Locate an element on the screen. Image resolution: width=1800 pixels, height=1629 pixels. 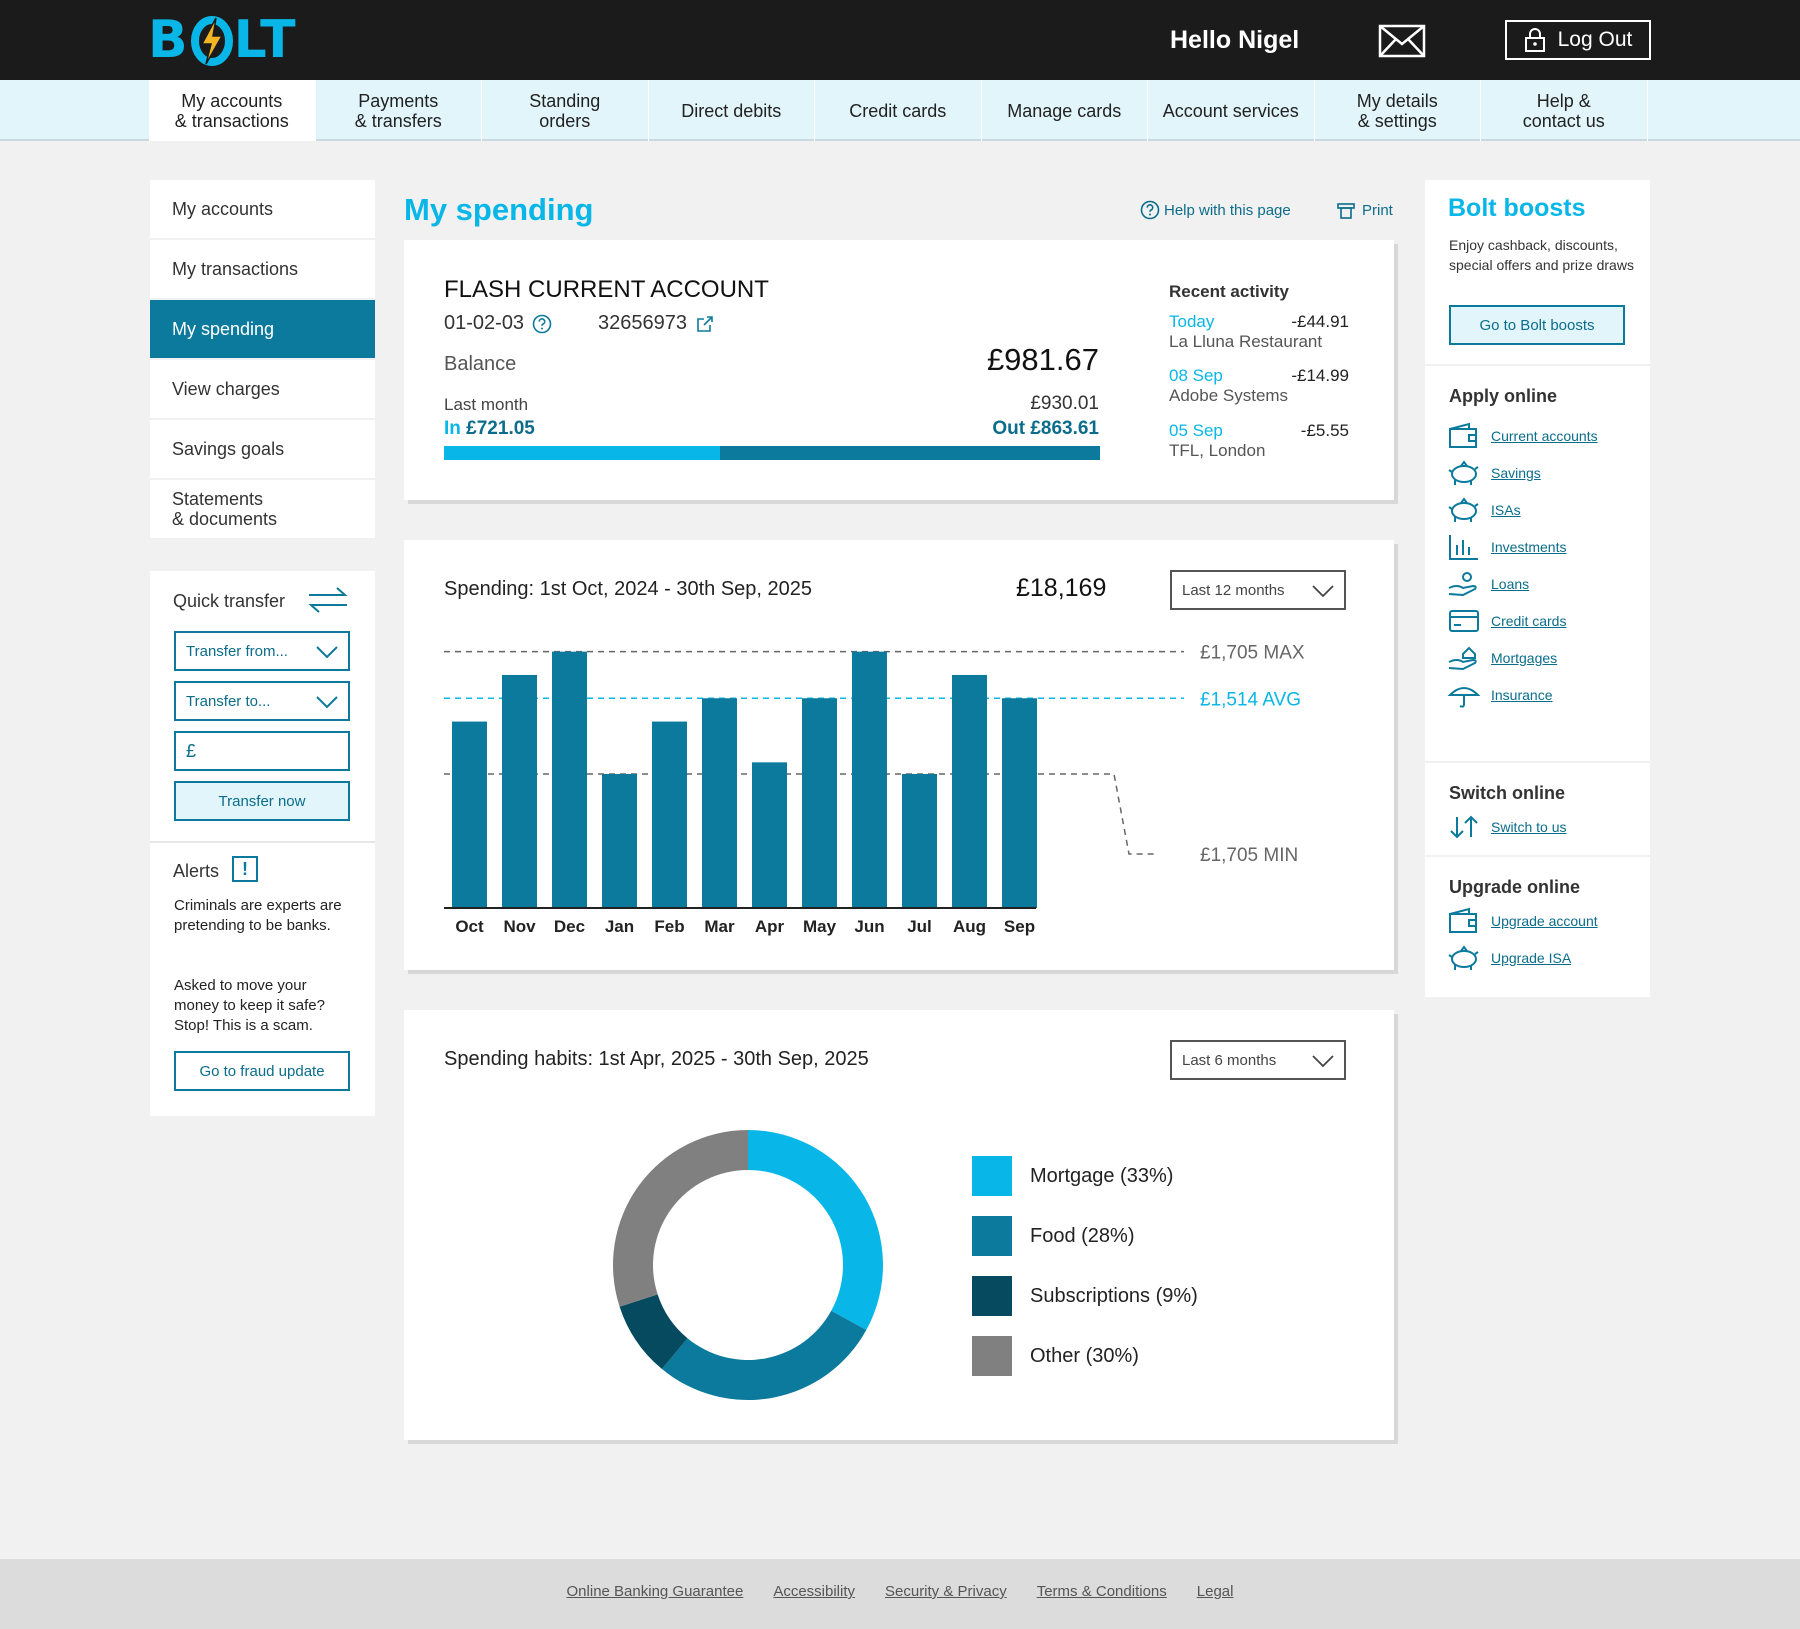
quick-transfer-title: Quick transfer is located at coordinates (229, 601).